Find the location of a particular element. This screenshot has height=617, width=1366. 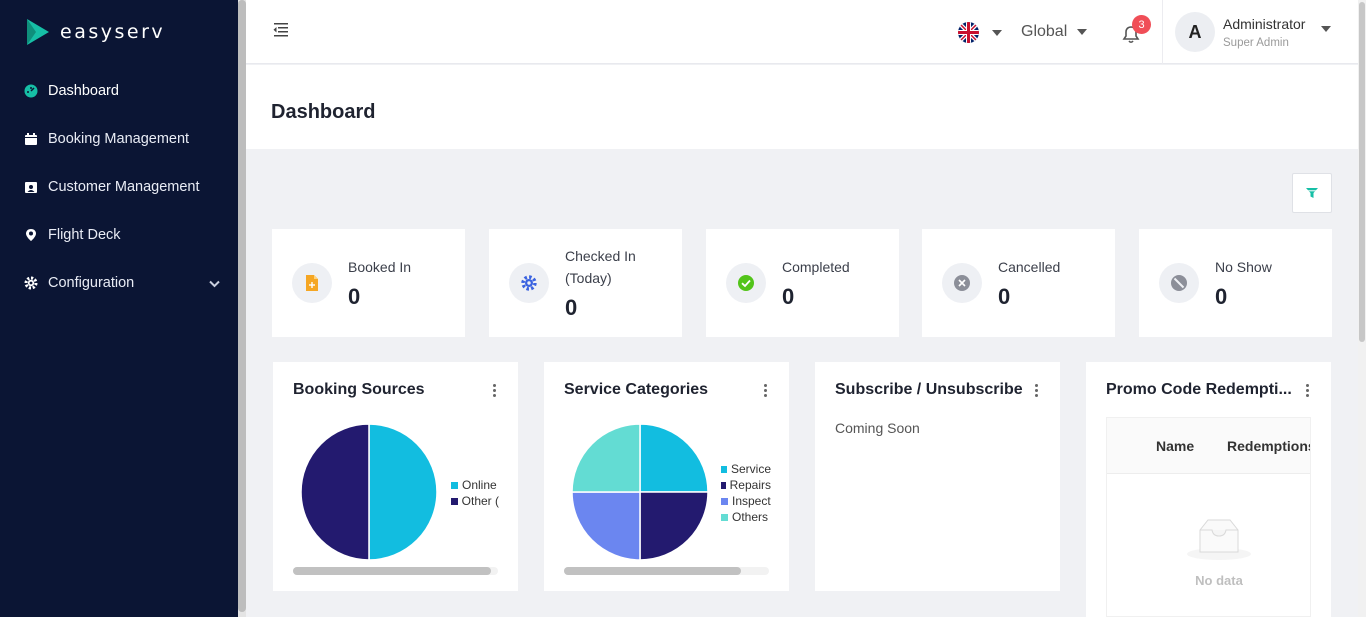

filter-icon is located at coordinates (1312, 193).